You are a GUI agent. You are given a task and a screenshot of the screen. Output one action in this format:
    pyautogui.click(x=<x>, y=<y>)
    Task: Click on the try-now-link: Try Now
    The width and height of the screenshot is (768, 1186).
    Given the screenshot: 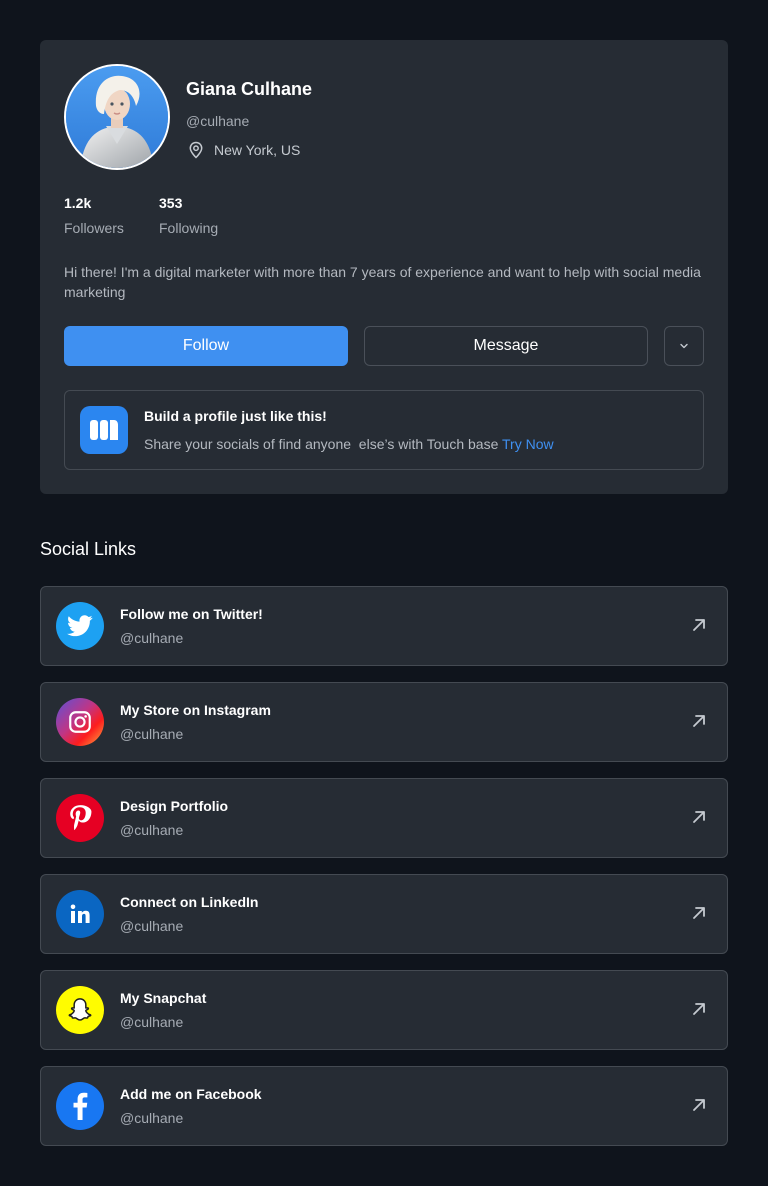 What is the action you would take?
    pyautogui.click(x=528, y=444)
    